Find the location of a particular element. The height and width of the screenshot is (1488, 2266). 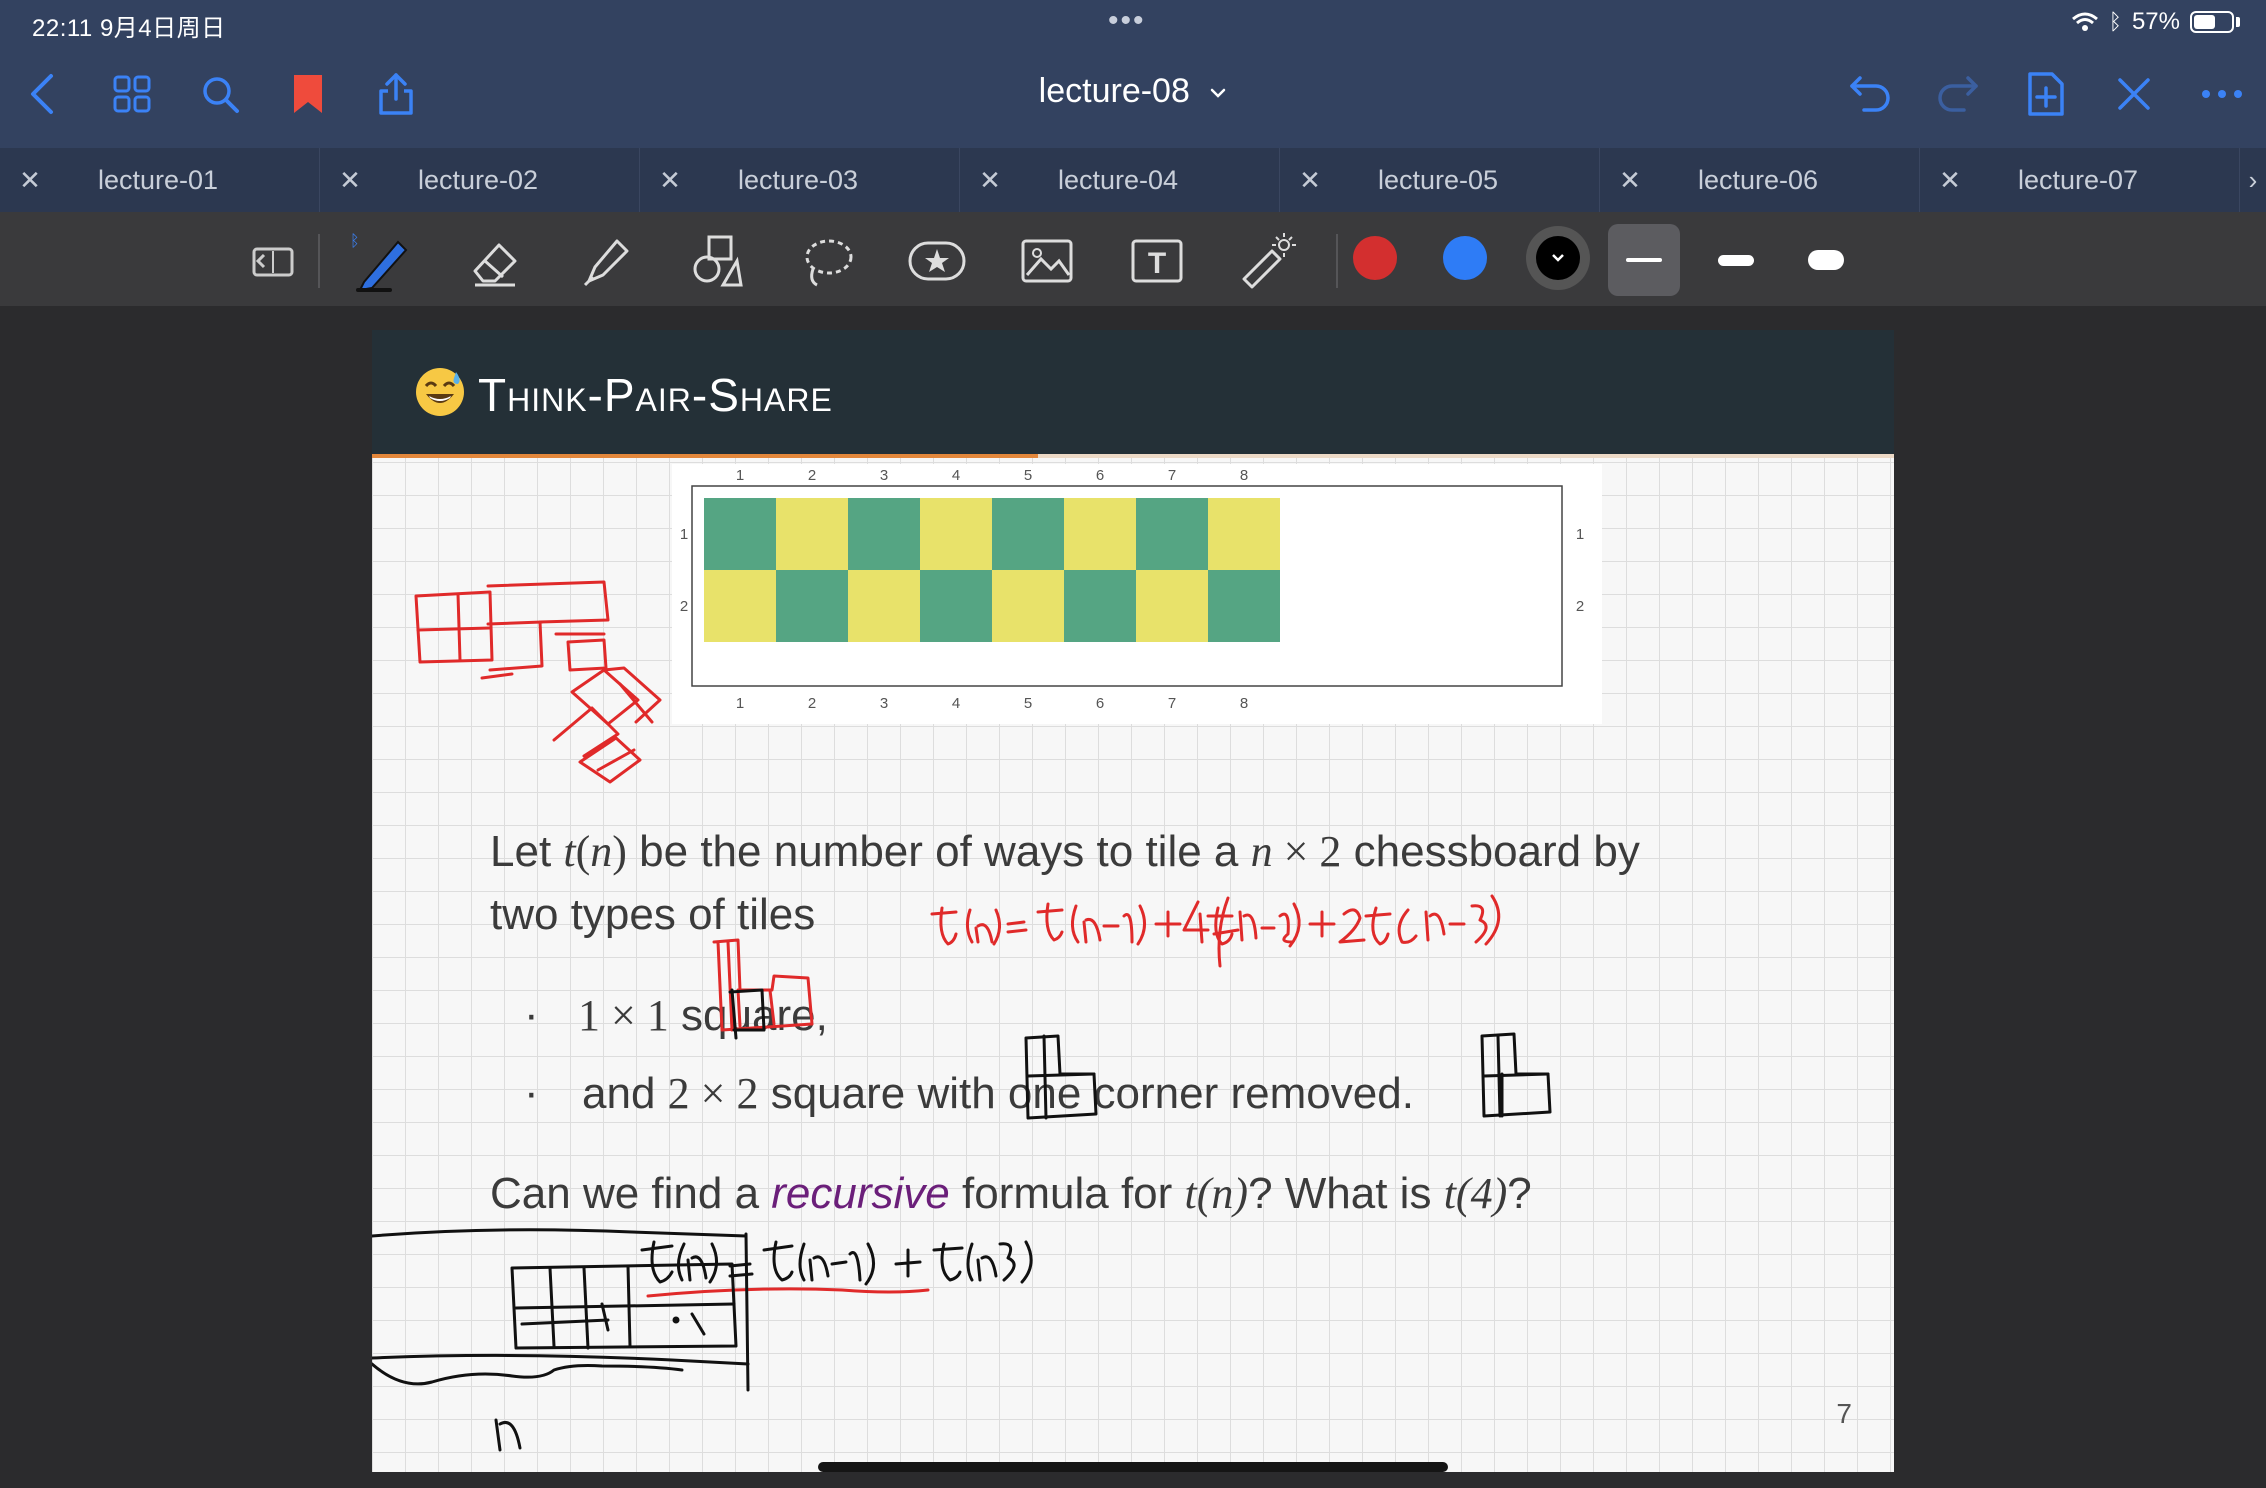

wifi-icon is located at coordinates (2084, 21).